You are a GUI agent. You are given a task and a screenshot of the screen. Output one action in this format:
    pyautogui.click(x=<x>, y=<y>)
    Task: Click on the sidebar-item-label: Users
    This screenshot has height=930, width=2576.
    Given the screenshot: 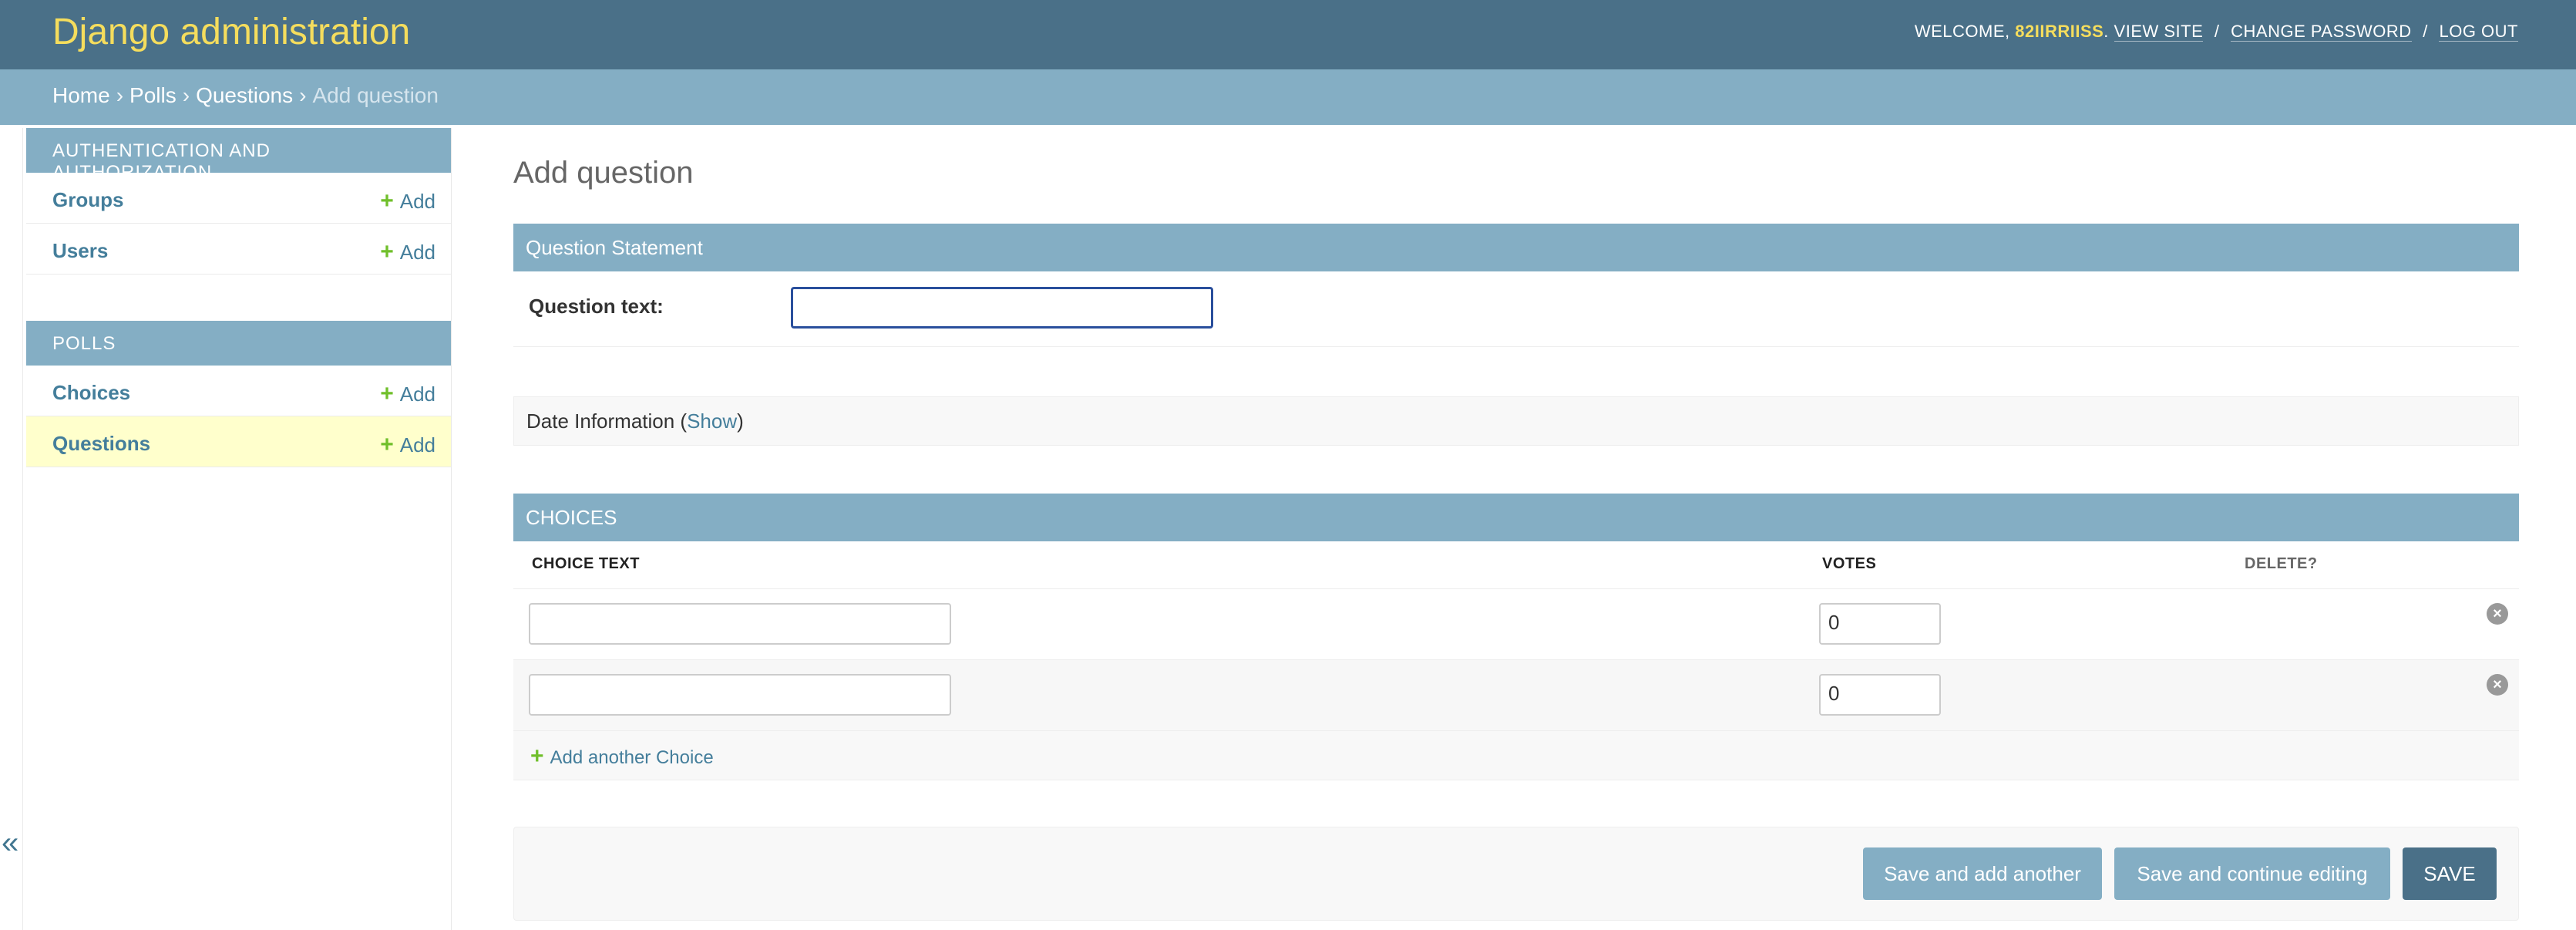 What is the action you would take?
    pyautogui.click(x=80, y=251)
    